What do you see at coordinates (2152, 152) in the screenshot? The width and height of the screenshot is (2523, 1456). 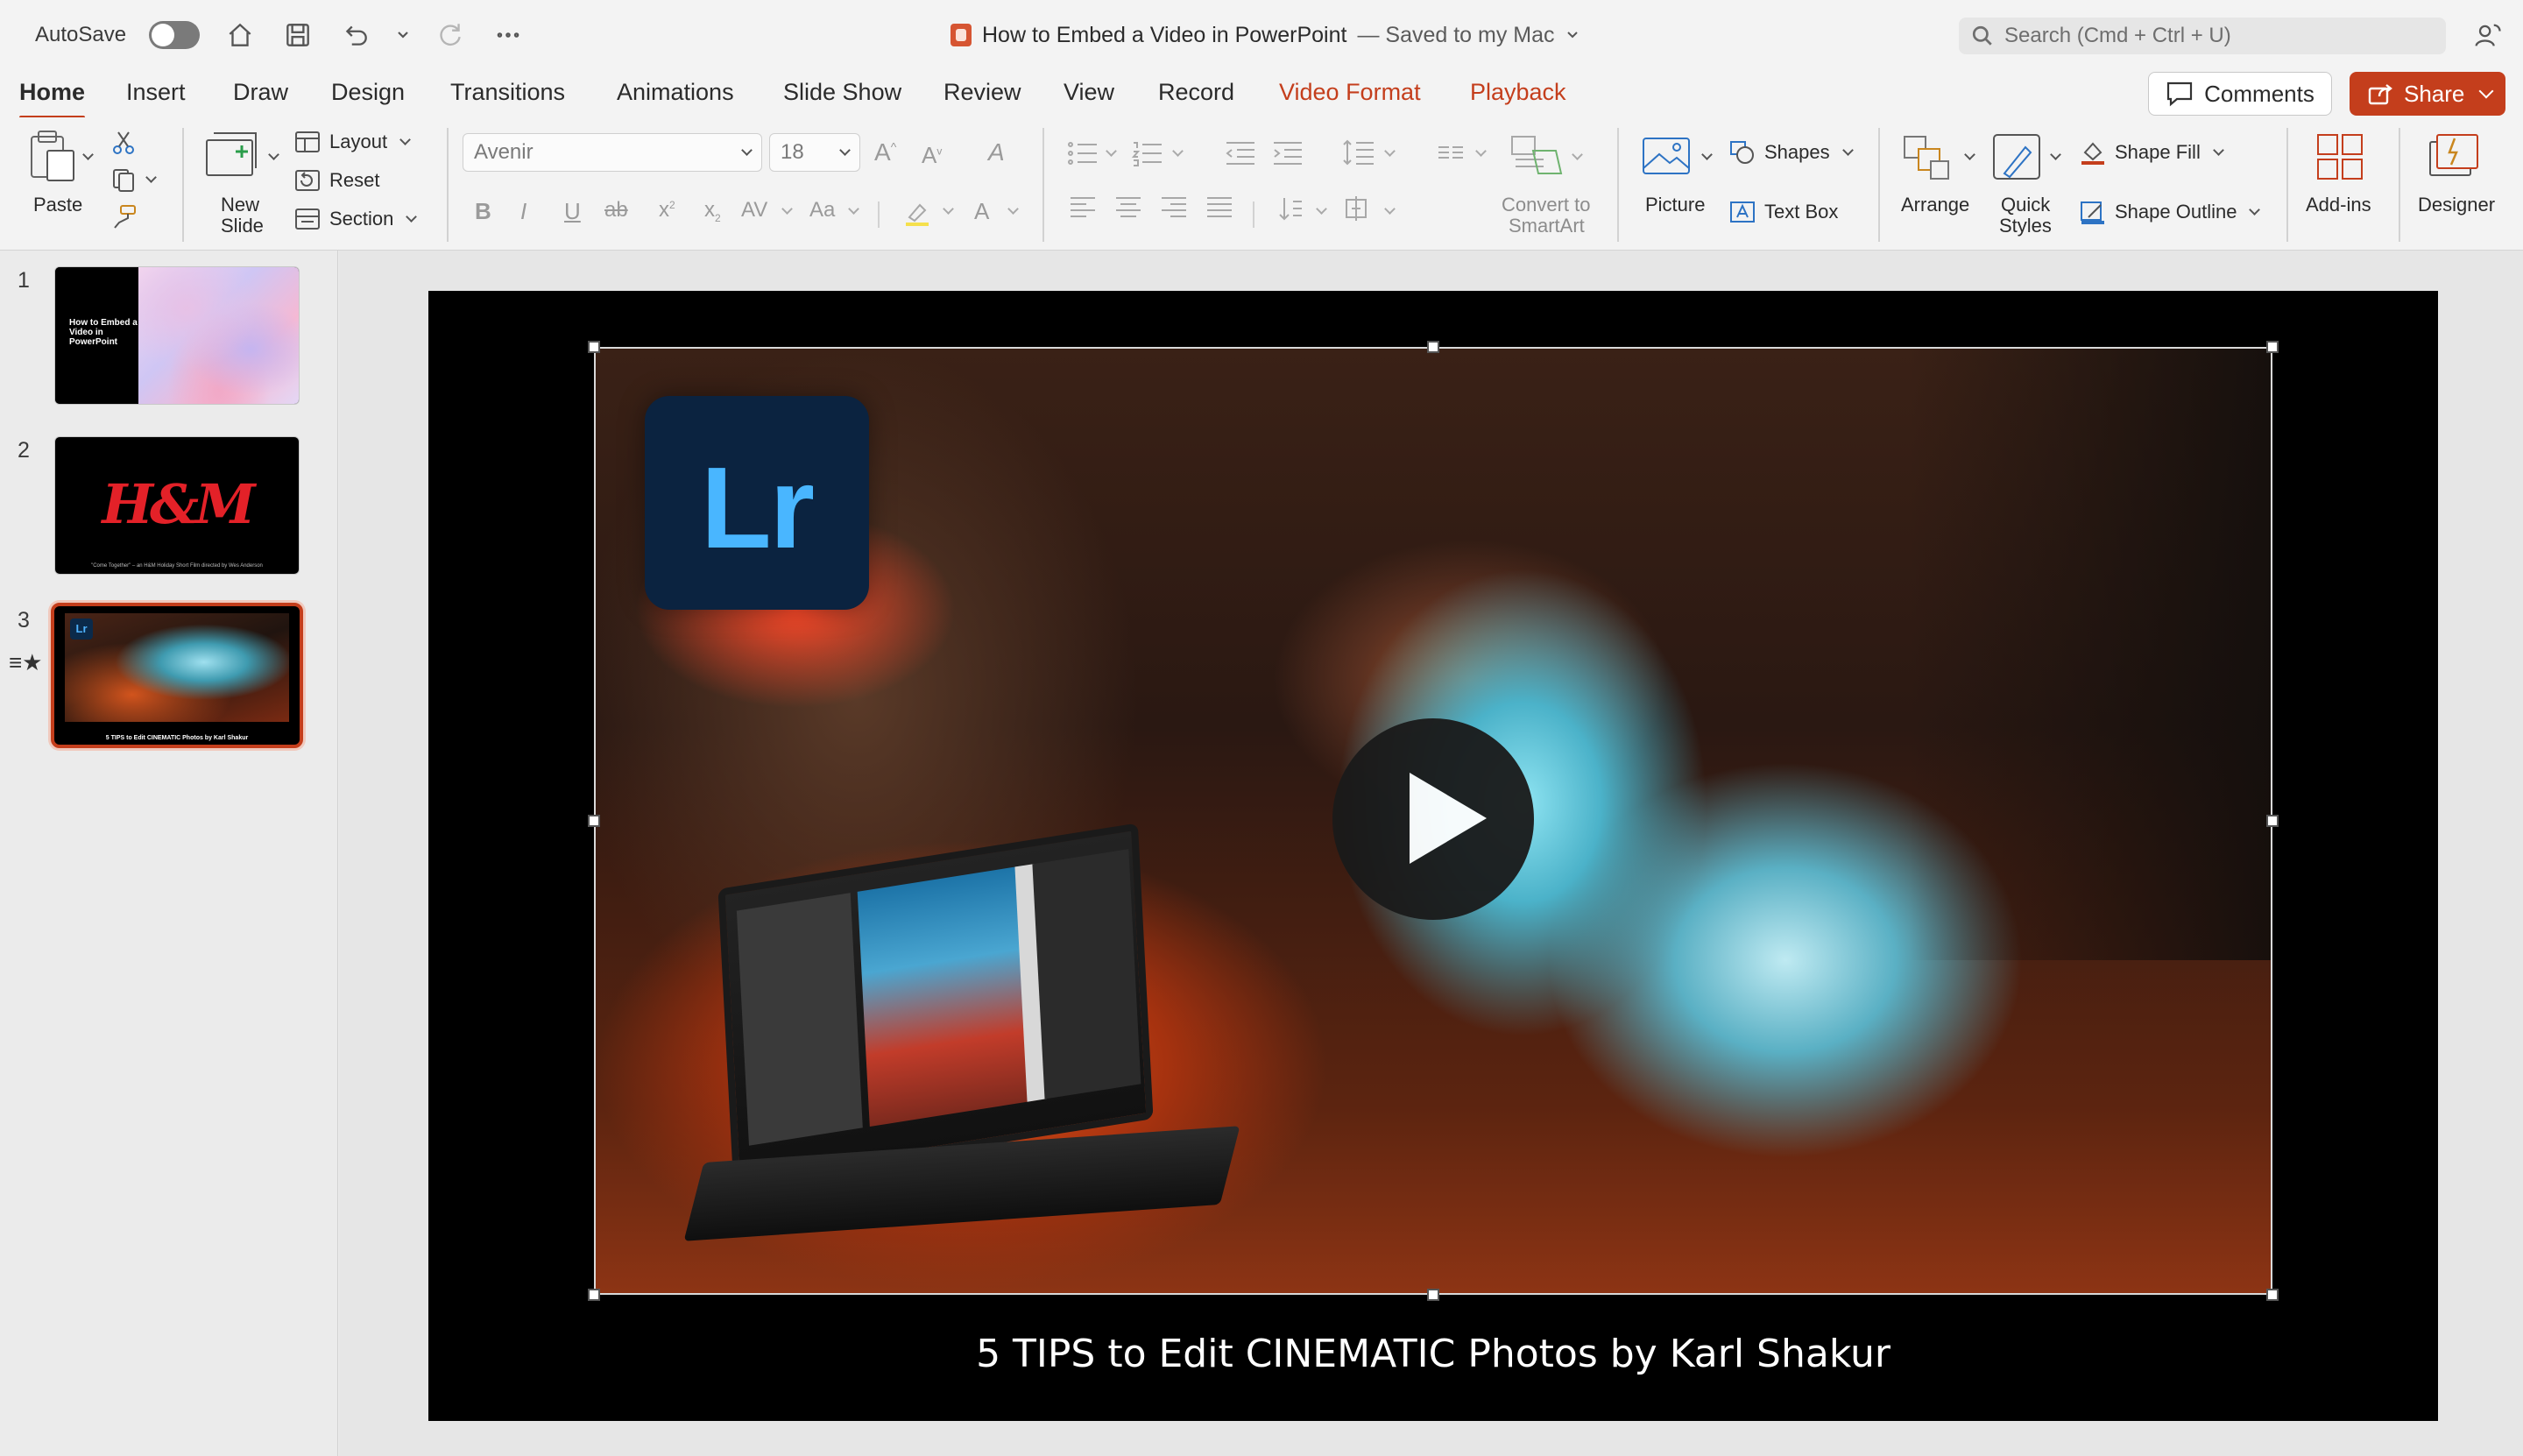 I see `shape-fill-button: Shape Fill` at bounding box center [2152, 152].